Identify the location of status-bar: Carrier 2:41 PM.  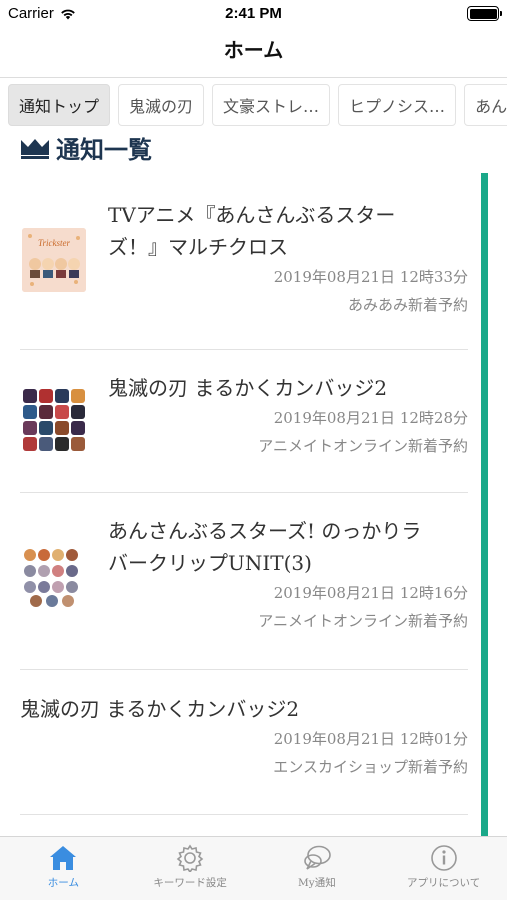
(253, 14).